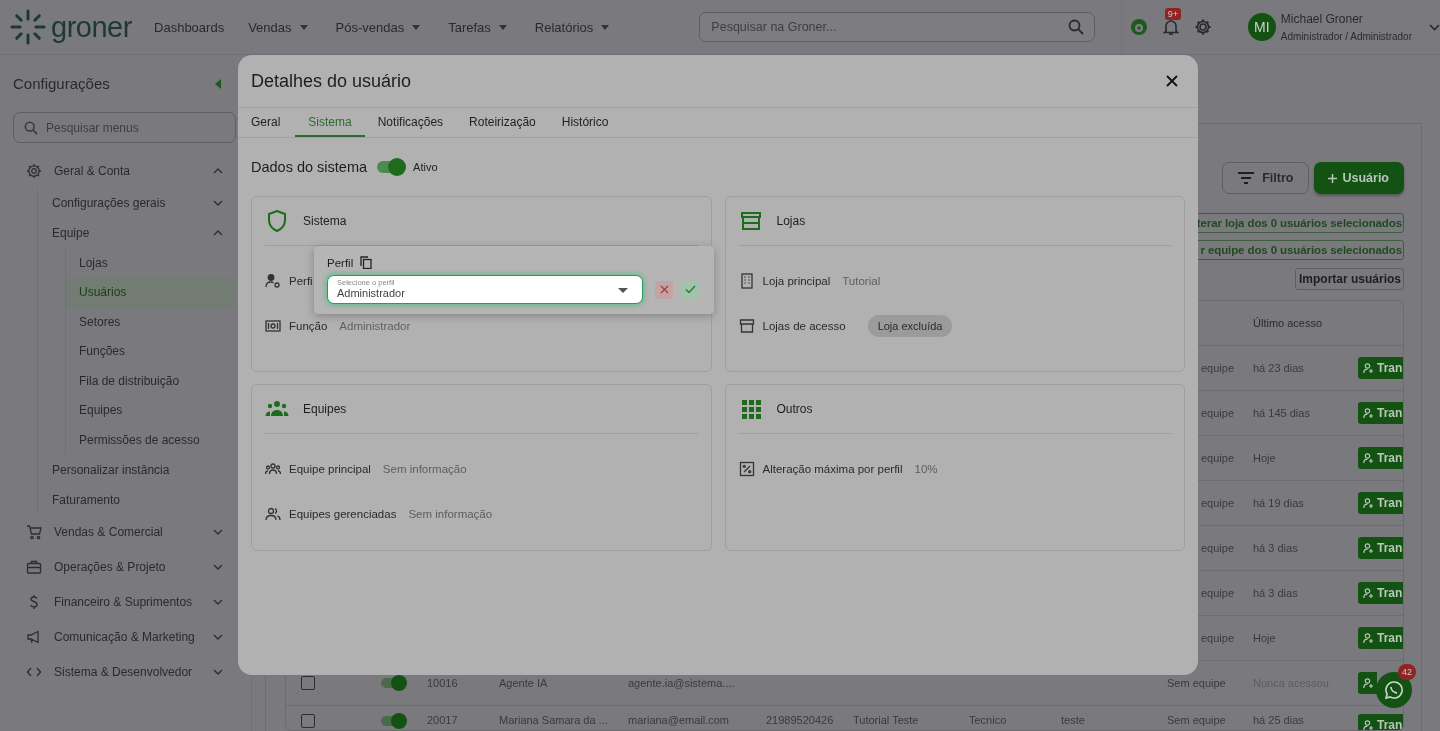  What do you see at coordinates (125, 672) in the screenshot?
I see `sidebar-item: Sistema & Desenvolvedor` at bounding box center [125, 672].